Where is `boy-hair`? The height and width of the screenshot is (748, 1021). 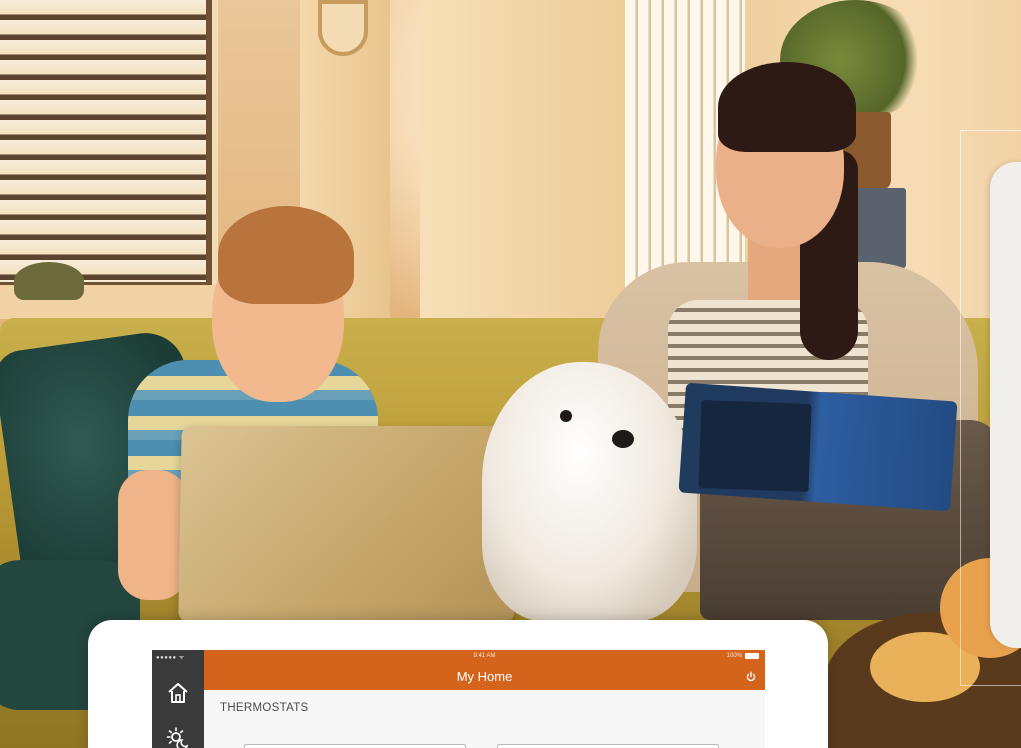
boy-hair is located at coordinates (286, 255).